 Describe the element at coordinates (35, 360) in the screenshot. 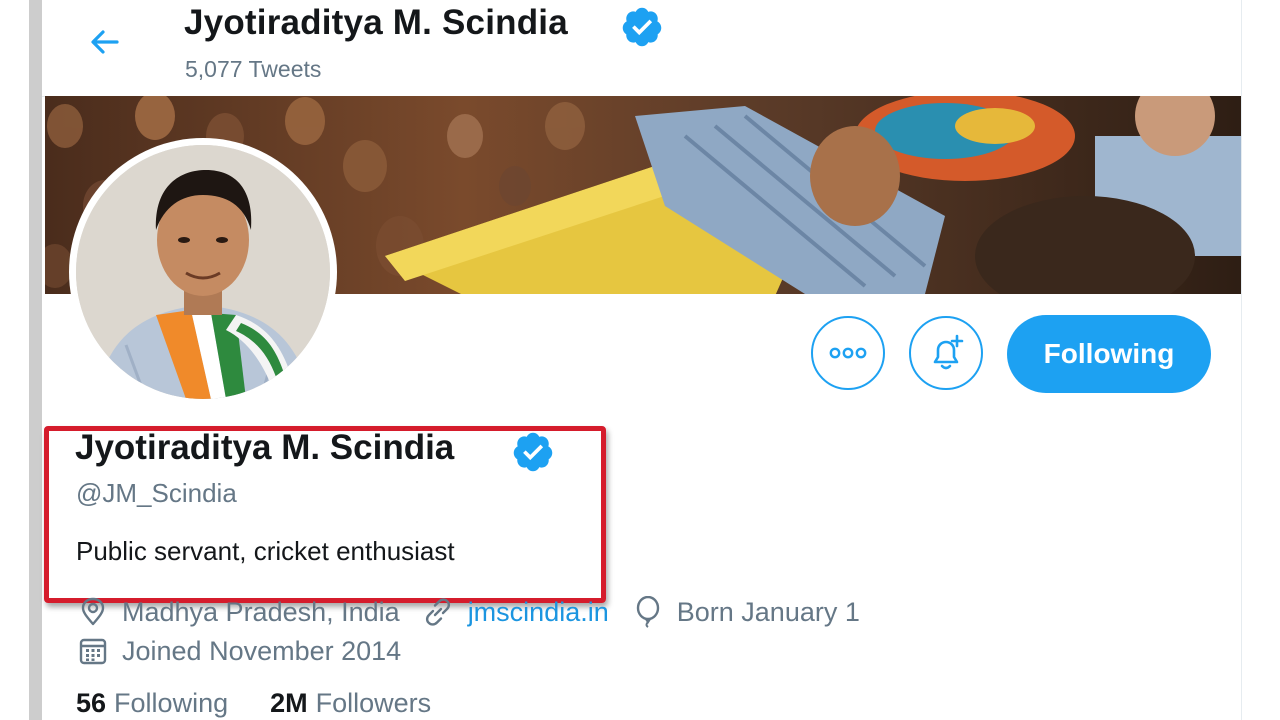

I see `window-left-scroll-rule` at that location.